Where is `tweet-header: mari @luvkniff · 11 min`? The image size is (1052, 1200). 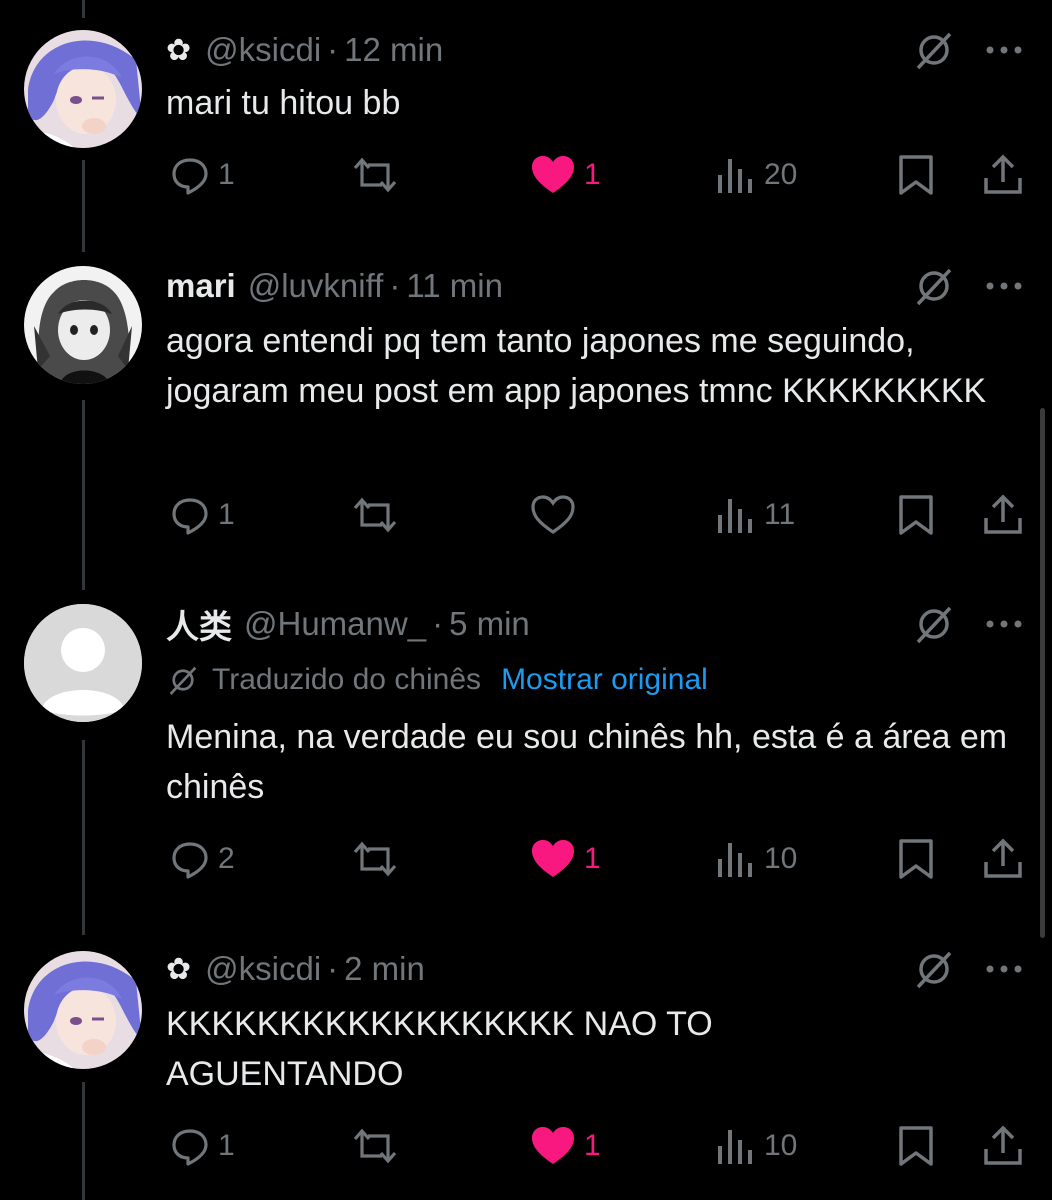
tweet-header: mari @luvkniff · 11 min is located at coordinates (334, 286).